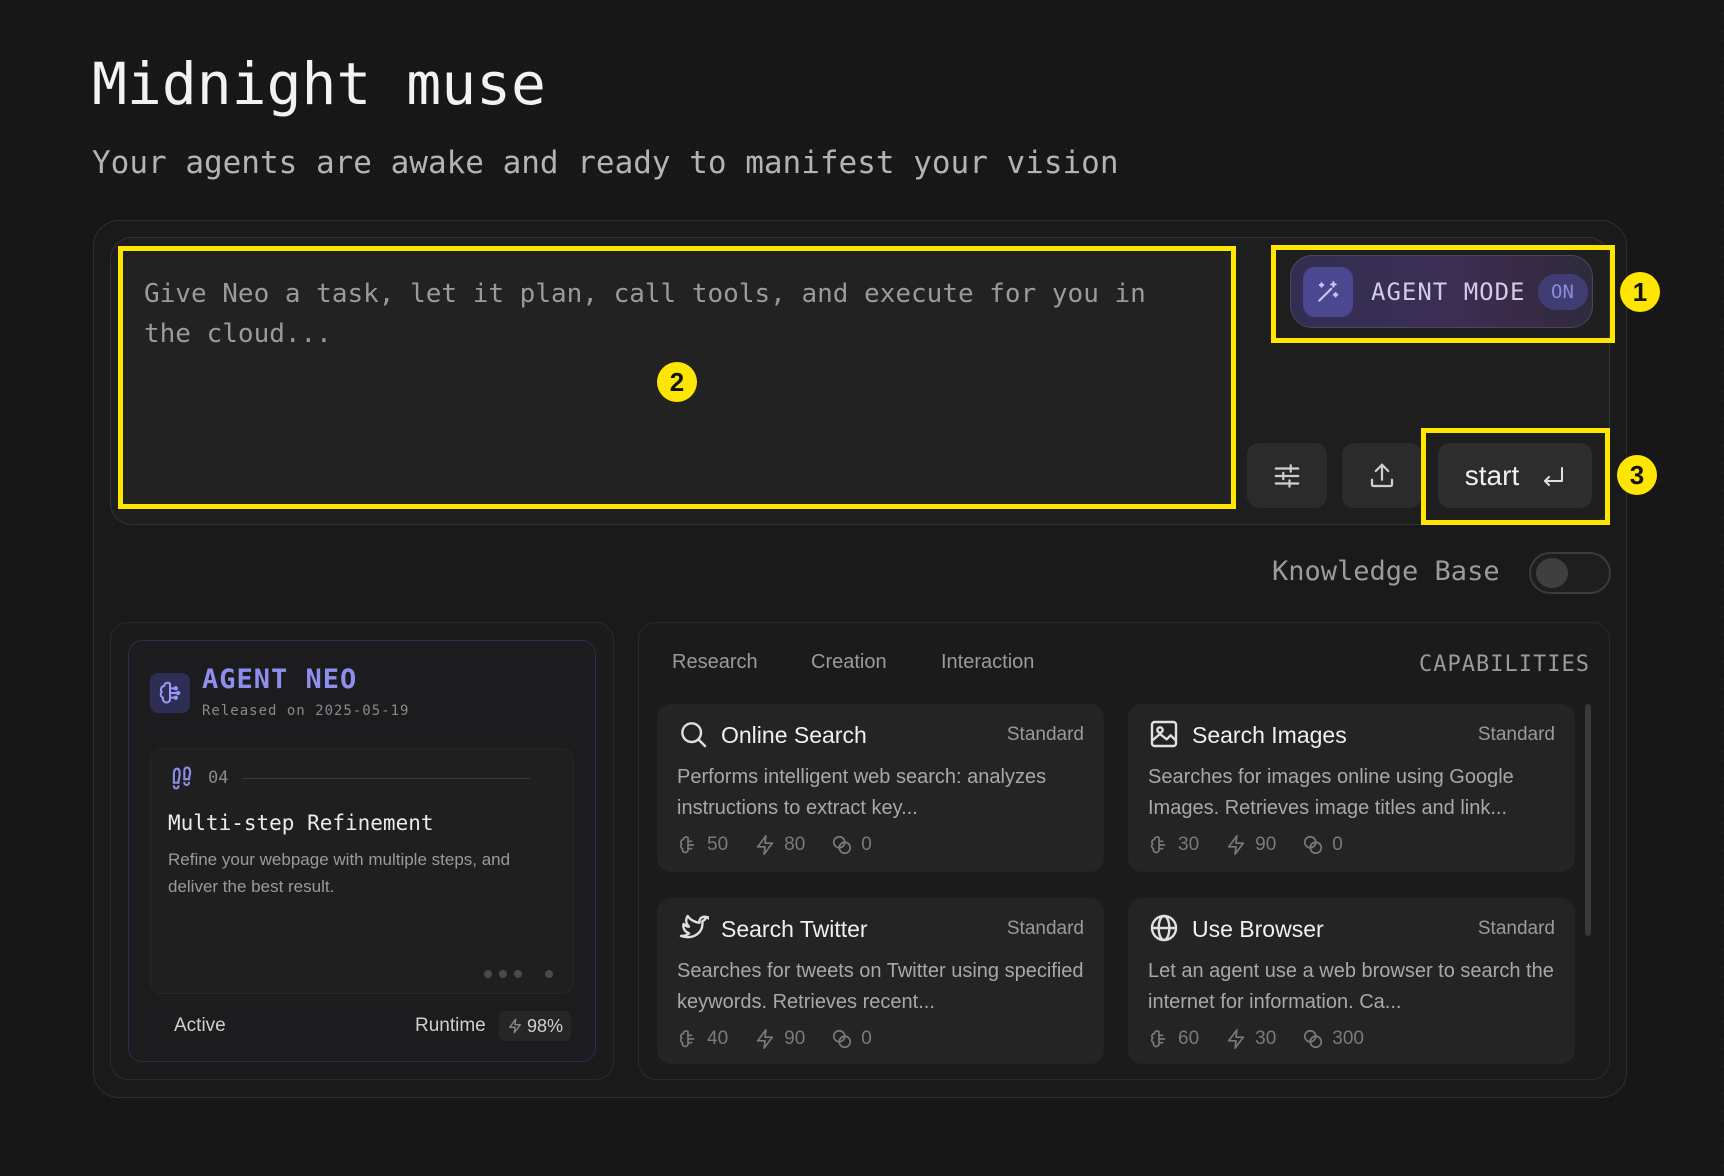  What do you see at coordinates (1552, 573) in the screenshot?
I see `toggle-knob` at bounding box center [1552, 573].